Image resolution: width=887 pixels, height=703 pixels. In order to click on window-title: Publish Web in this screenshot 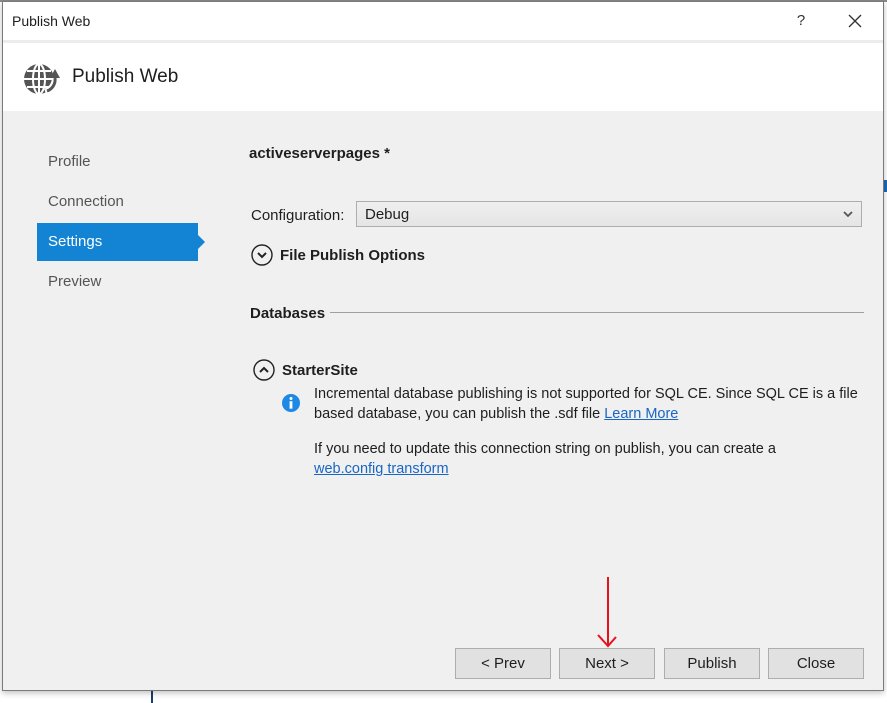, I will do `click(51, 21)`.